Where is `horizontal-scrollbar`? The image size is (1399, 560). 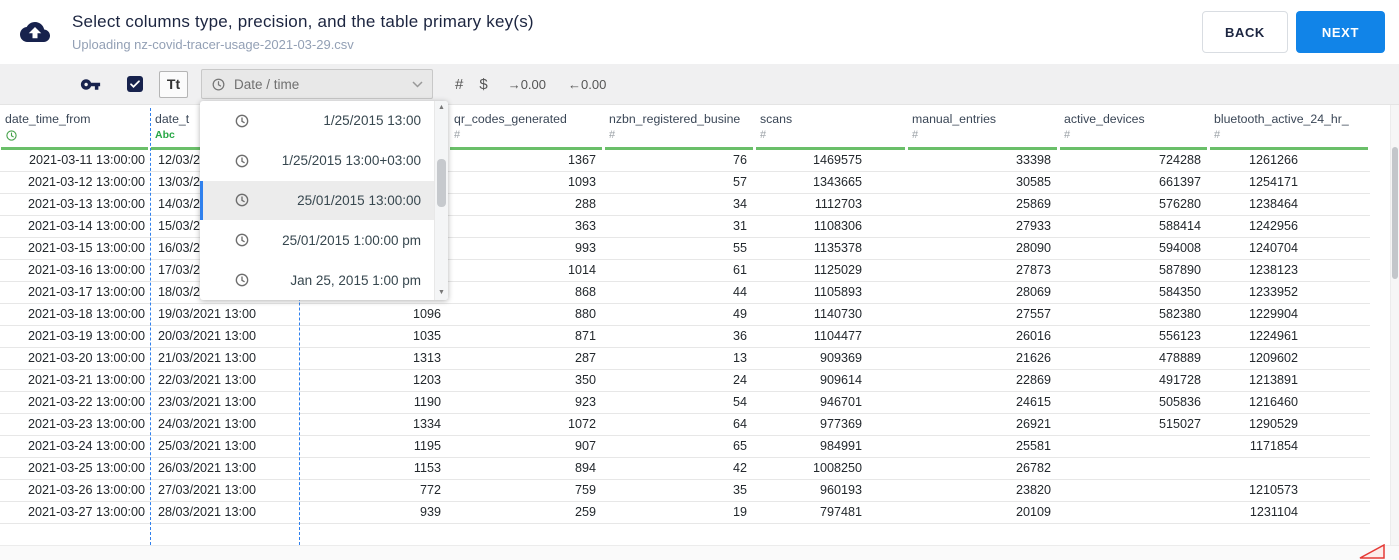 horizontal-scrollbar is located at coordinates (699, 552).